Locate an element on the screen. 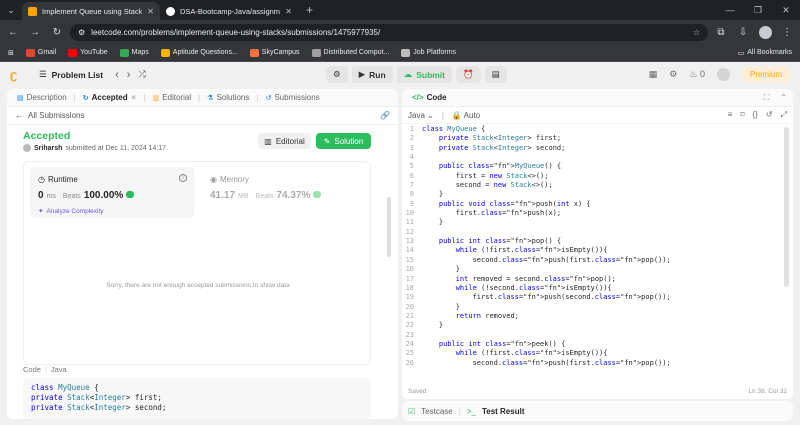 The width and height of the screenshot is (800, 425). code-line: 22 } is located at coordinates (597, 325).